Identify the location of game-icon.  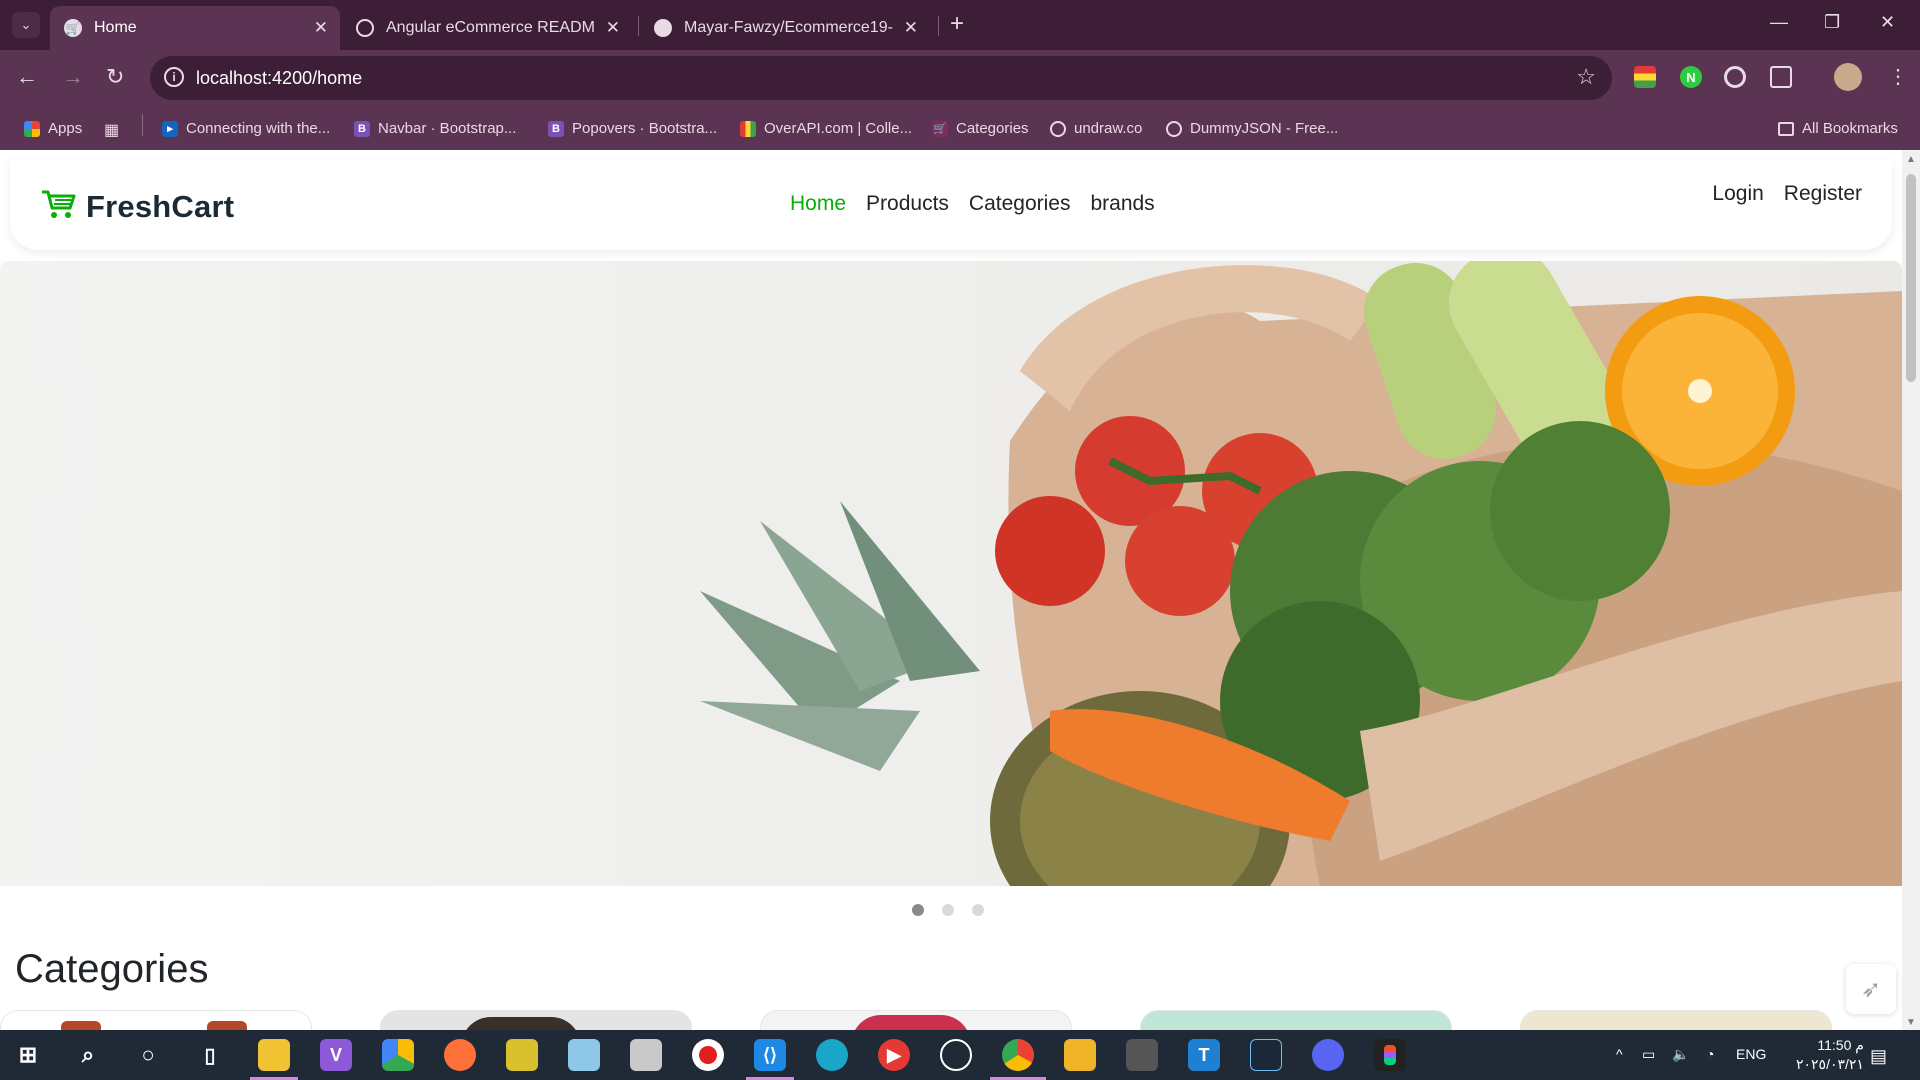
(1142, 1055).